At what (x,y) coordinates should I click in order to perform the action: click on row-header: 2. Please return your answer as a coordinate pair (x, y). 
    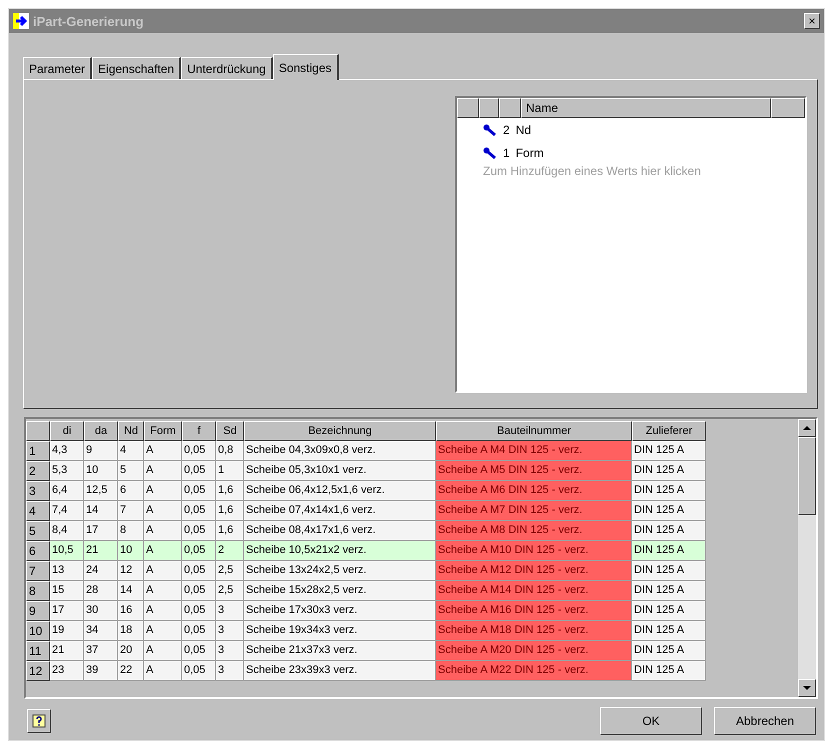
    Looking at the image, I should click on (38, 471).